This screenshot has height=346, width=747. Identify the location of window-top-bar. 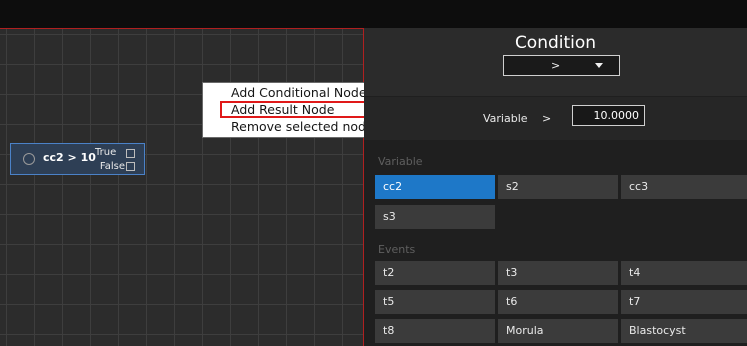
(373, 14).